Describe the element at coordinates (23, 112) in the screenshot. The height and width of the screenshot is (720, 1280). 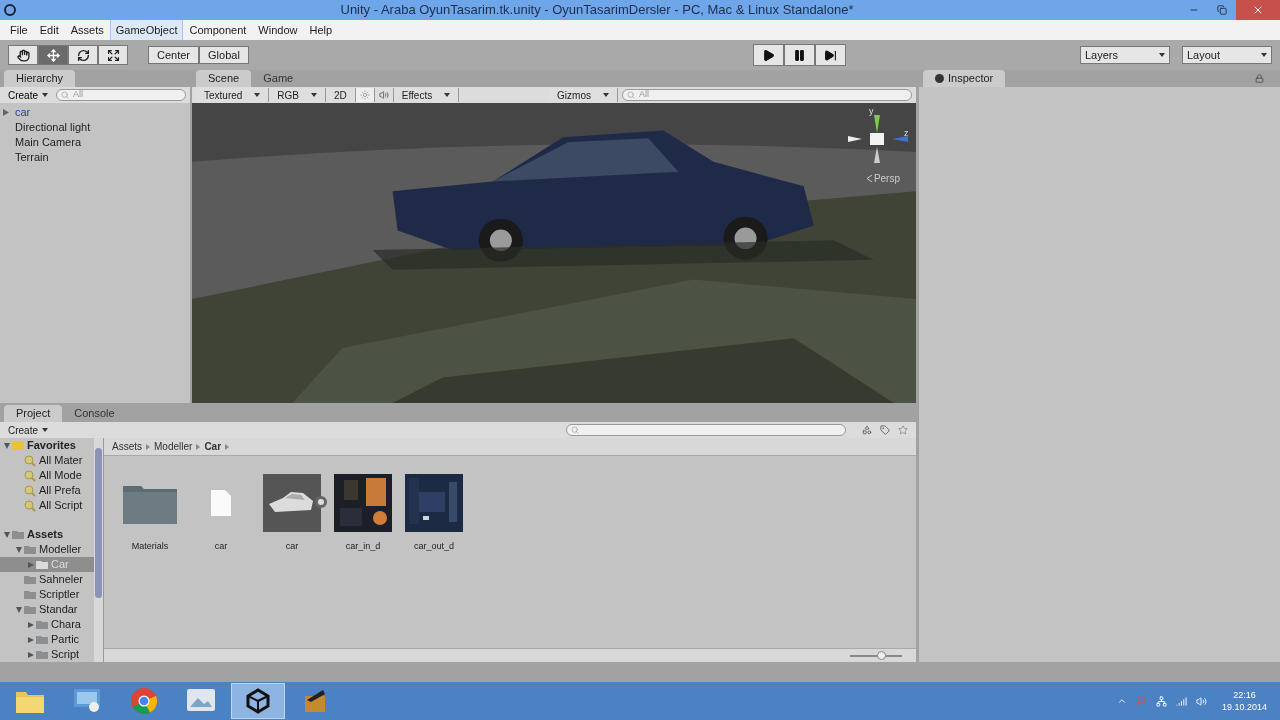
I see `hierarchy-item: car` at that location.